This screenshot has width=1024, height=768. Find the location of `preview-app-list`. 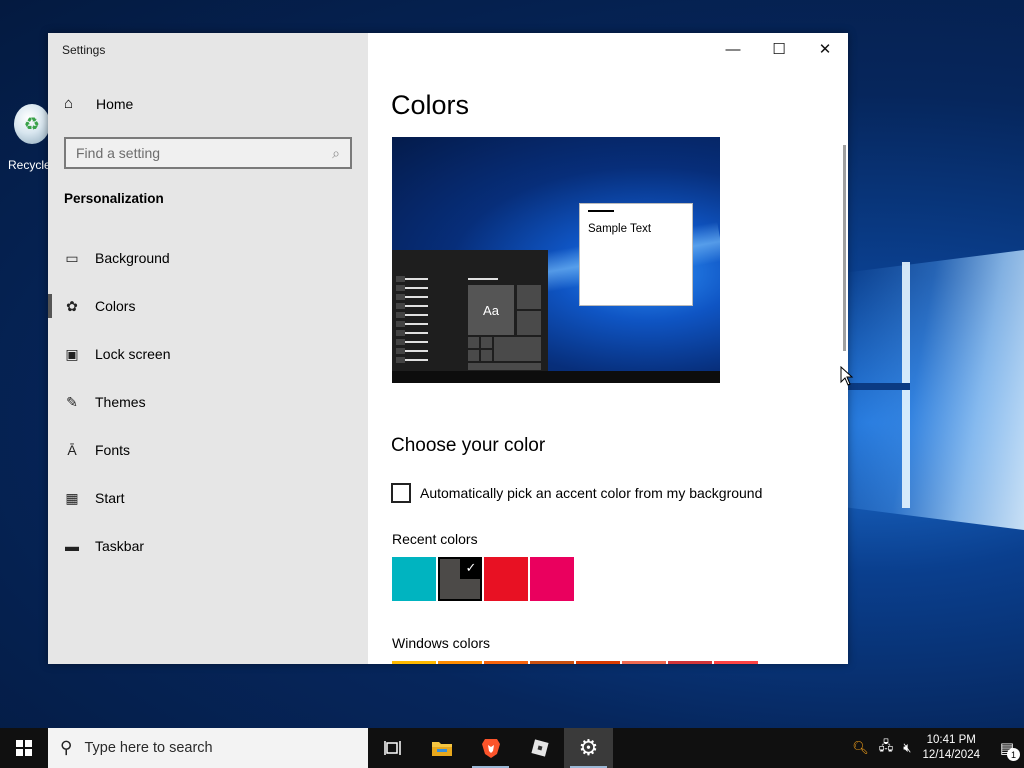

preview-app-list is located at coordinates (412, 322).